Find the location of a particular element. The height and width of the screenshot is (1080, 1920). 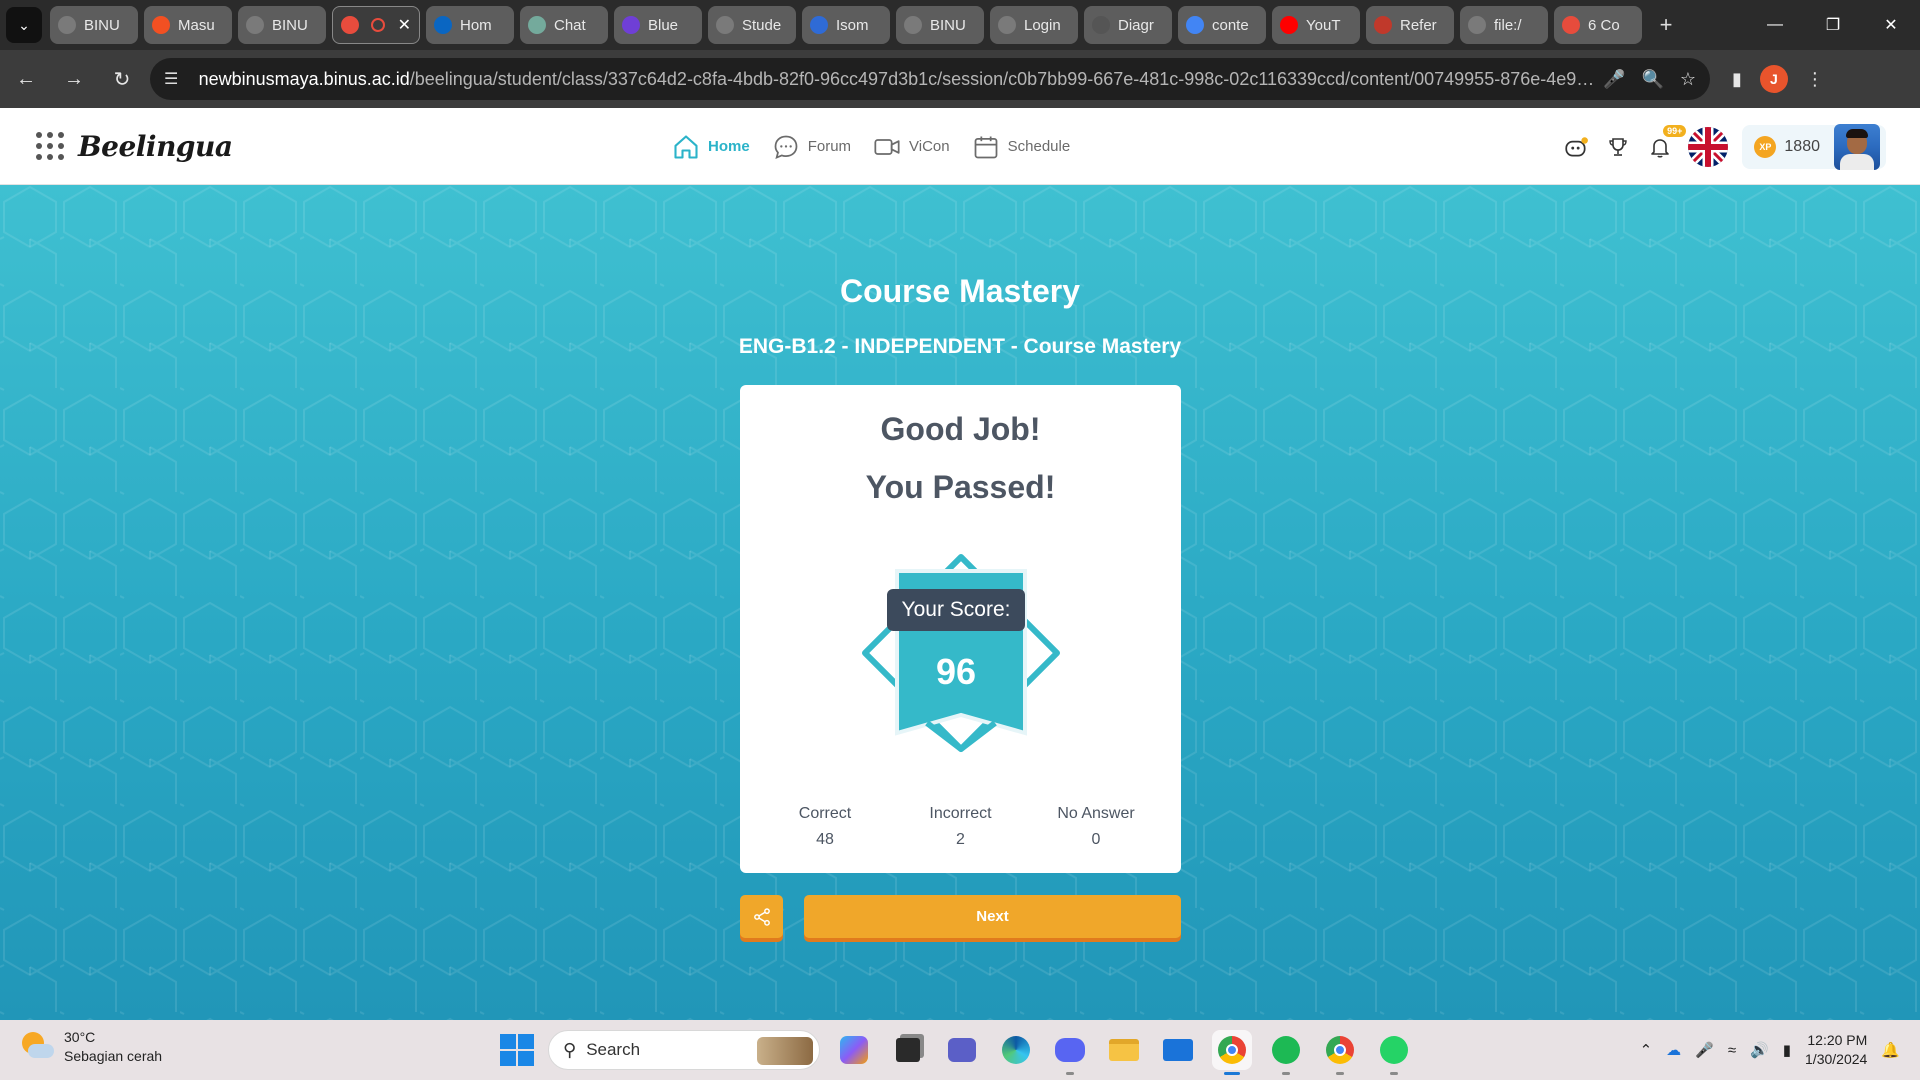

battery-icon: ▮ is located at coordinates (1787, 1050).